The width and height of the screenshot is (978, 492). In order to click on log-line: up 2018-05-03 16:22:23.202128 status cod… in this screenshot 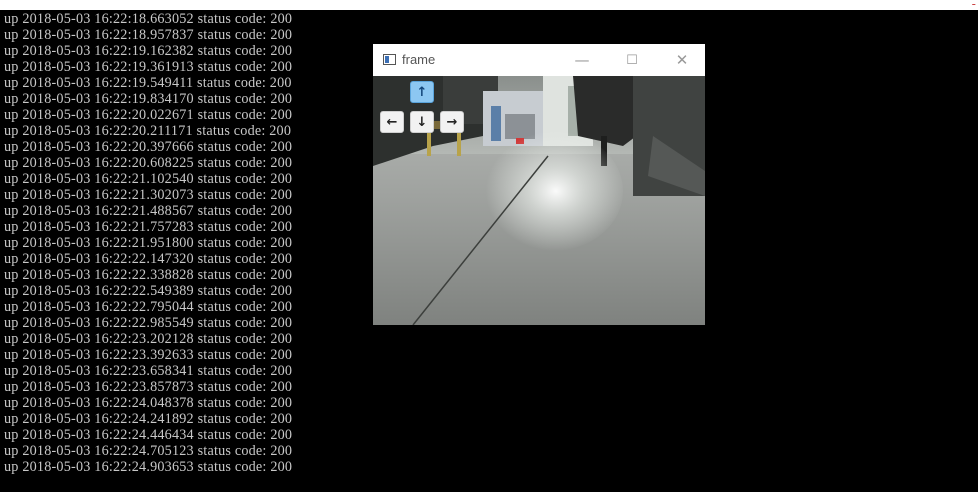, I will do `click(148, 339)`.